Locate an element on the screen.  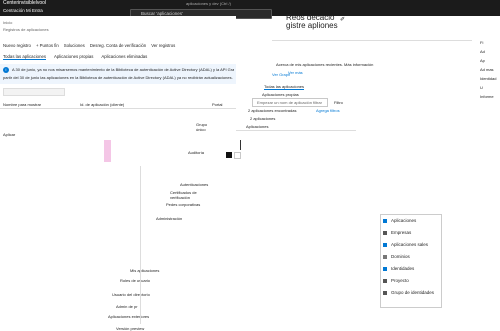
checkbox-dark is located at coordinates (229, 155).